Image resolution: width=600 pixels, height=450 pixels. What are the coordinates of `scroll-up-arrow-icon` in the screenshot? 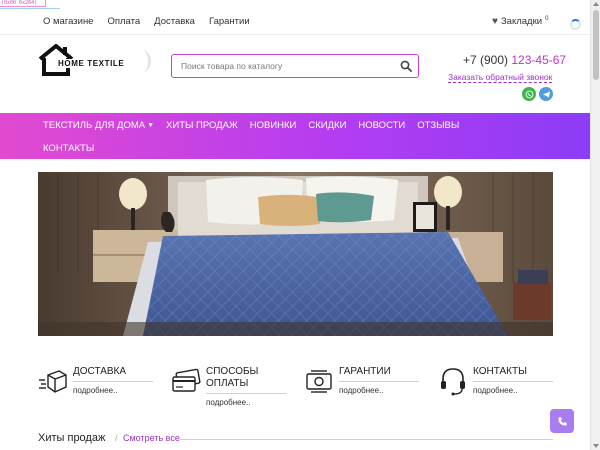 It's located at (596, 4).